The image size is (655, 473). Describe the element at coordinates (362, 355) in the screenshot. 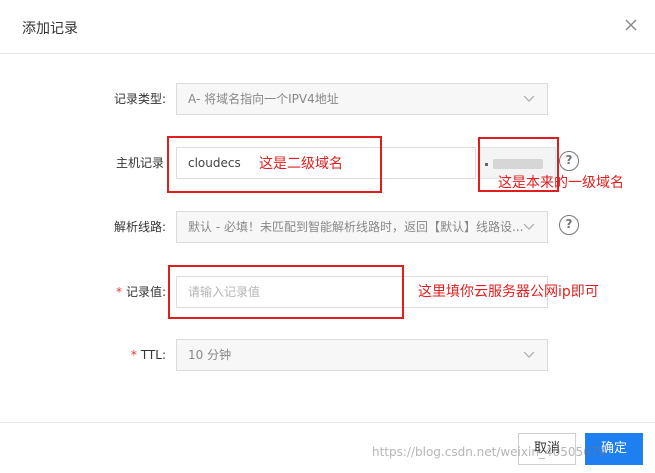

I see `ttl-select: 10 分钟` at that location.